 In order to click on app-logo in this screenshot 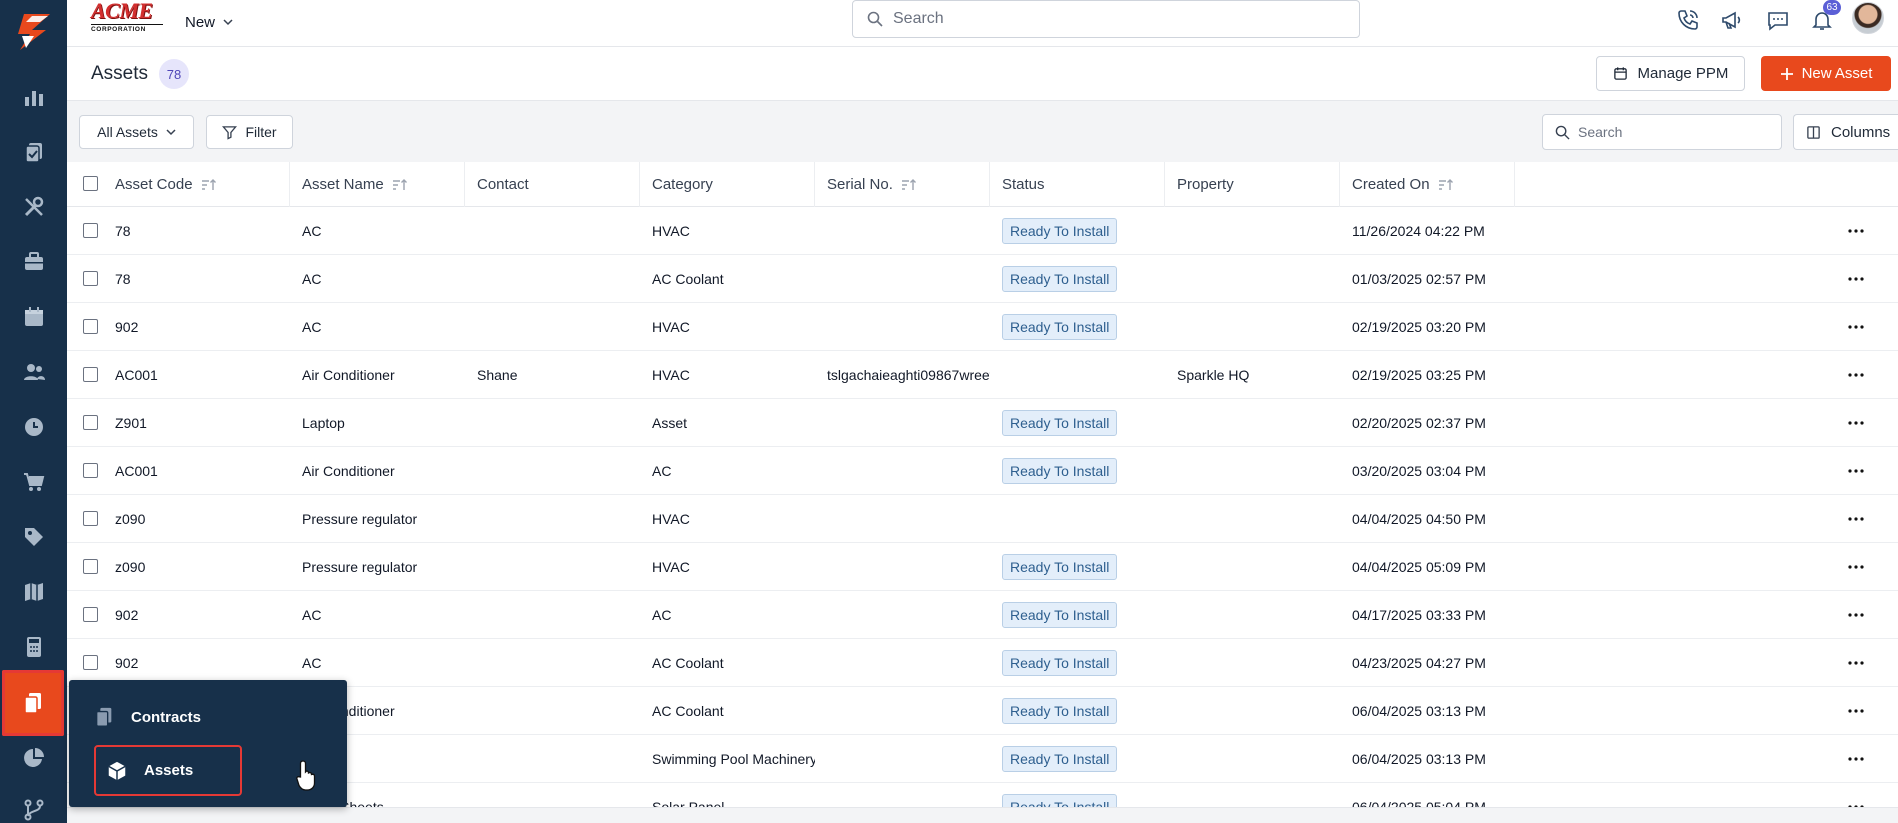, I will do `click(33, 32)`.